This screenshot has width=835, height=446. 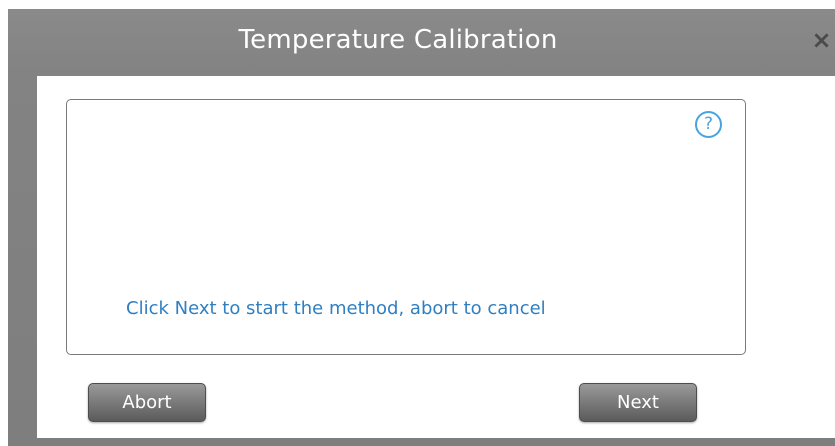 I want to click on dialog-title: Temperature Calibration, so click(x=398, y=40).